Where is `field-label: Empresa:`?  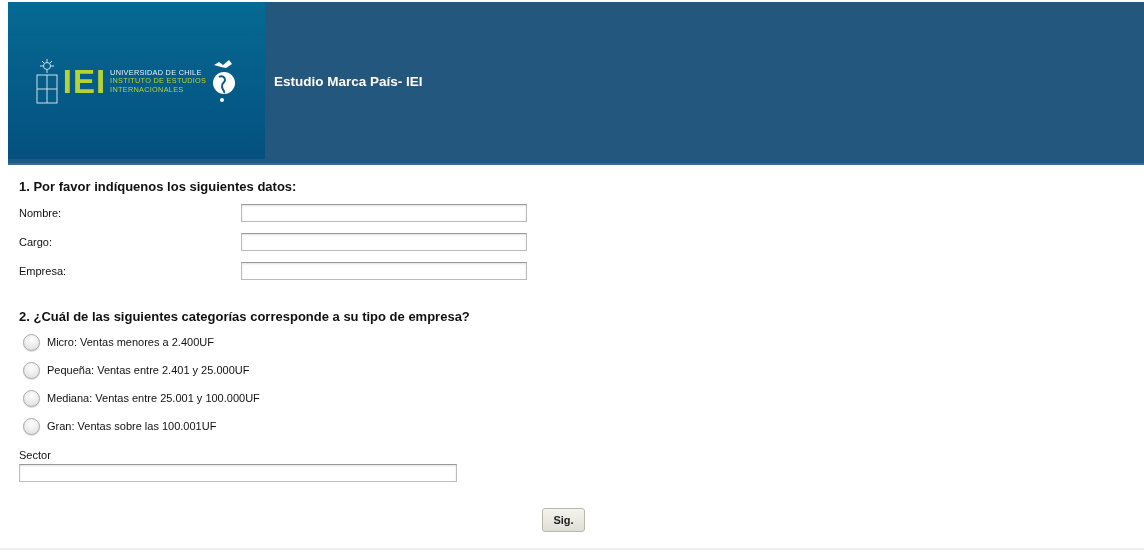 field-label: Empresa: is located at coordinates (43, 270).